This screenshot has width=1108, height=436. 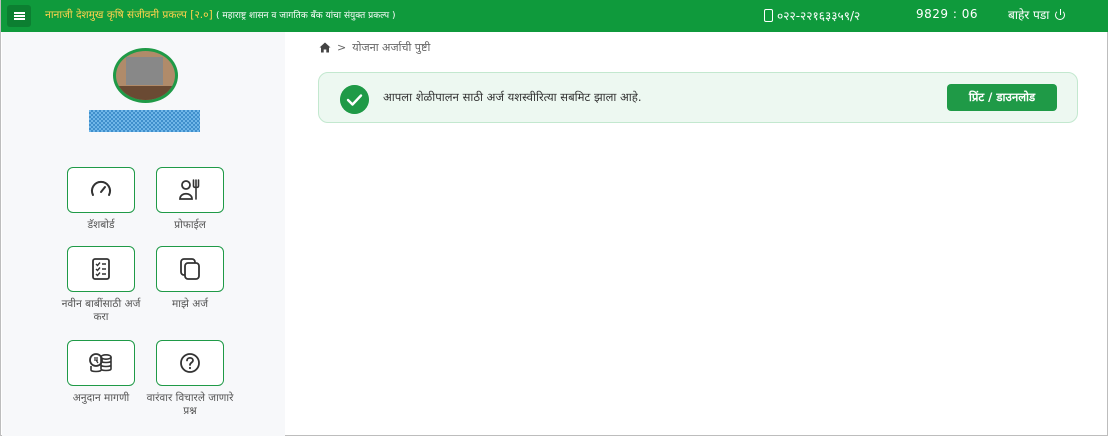 I want to click on coins-icon, so click(x=100, y=363).